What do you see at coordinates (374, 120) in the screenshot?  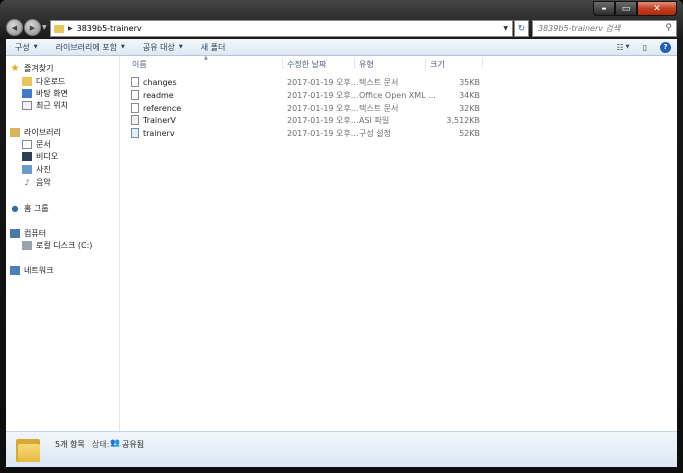 I see `file-type: ASI 파일` at bounding box center [374, 120].